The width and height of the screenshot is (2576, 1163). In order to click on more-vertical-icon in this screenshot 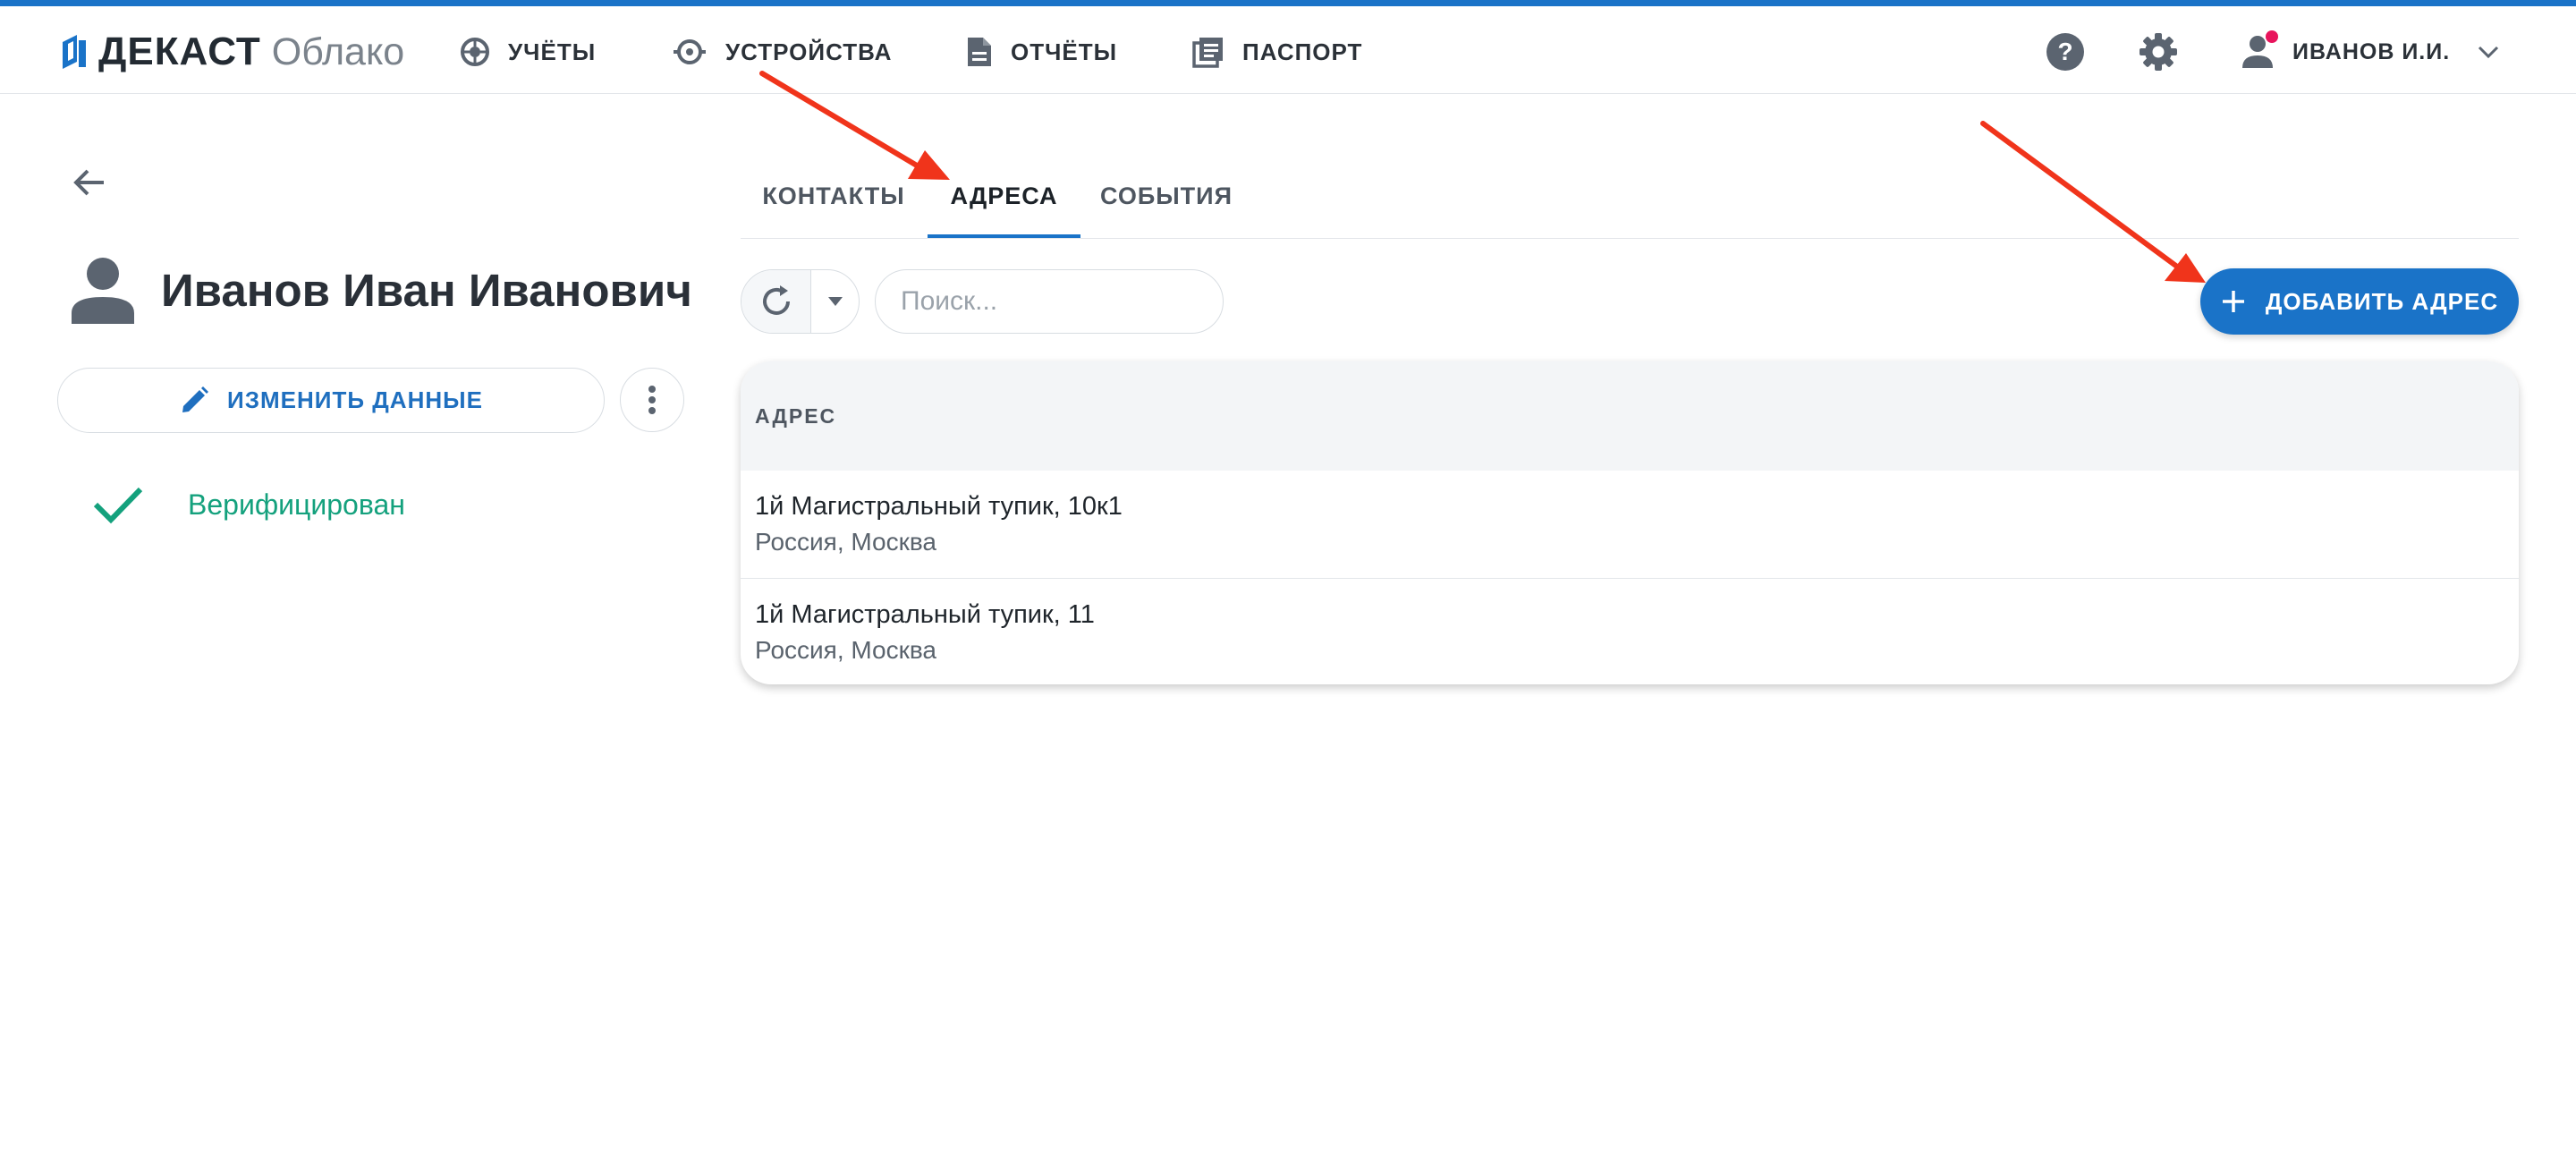, I will do `click(652, 400)`.